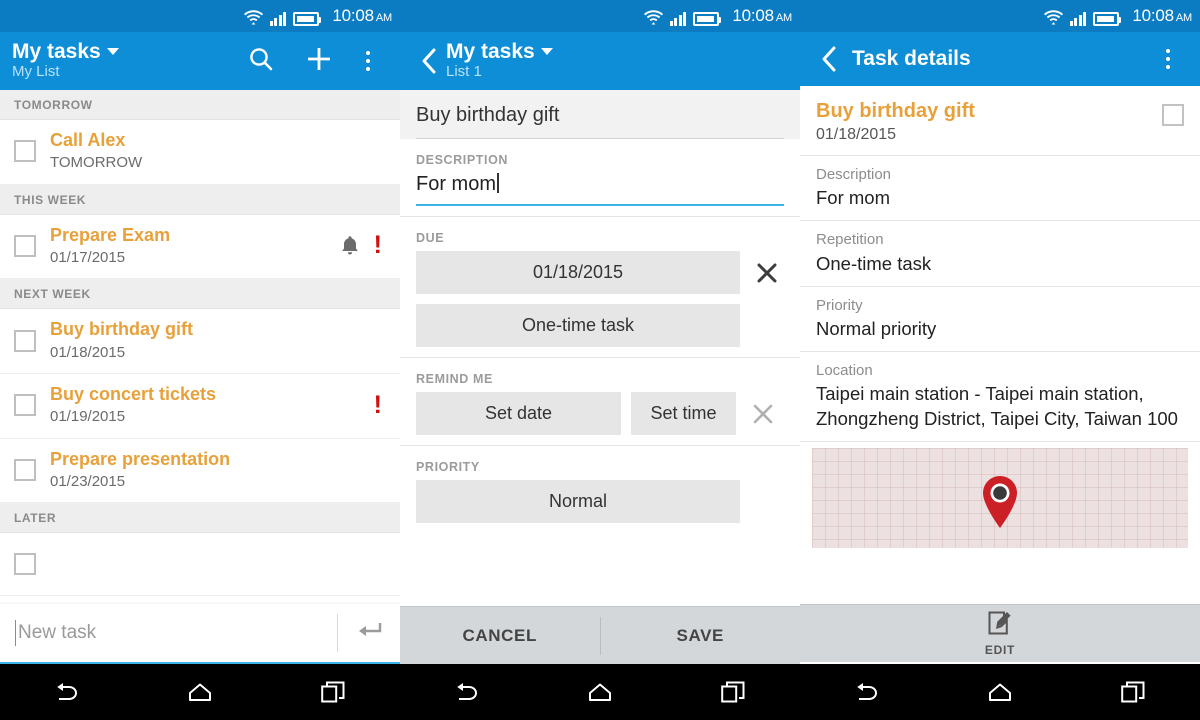  I want to click on new-task-bar: New task, so click(200, 634).